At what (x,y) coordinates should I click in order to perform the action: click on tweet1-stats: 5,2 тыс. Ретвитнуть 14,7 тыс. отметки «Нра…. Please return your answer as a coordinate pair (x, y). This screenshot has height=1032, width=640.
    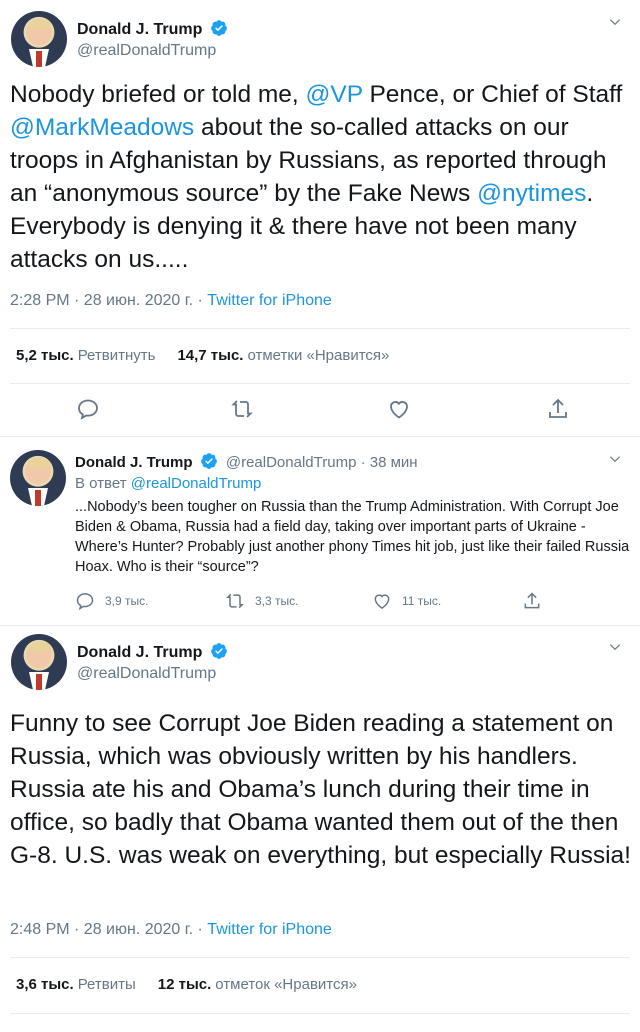
    Looking at the image, I should click on (202, 355).